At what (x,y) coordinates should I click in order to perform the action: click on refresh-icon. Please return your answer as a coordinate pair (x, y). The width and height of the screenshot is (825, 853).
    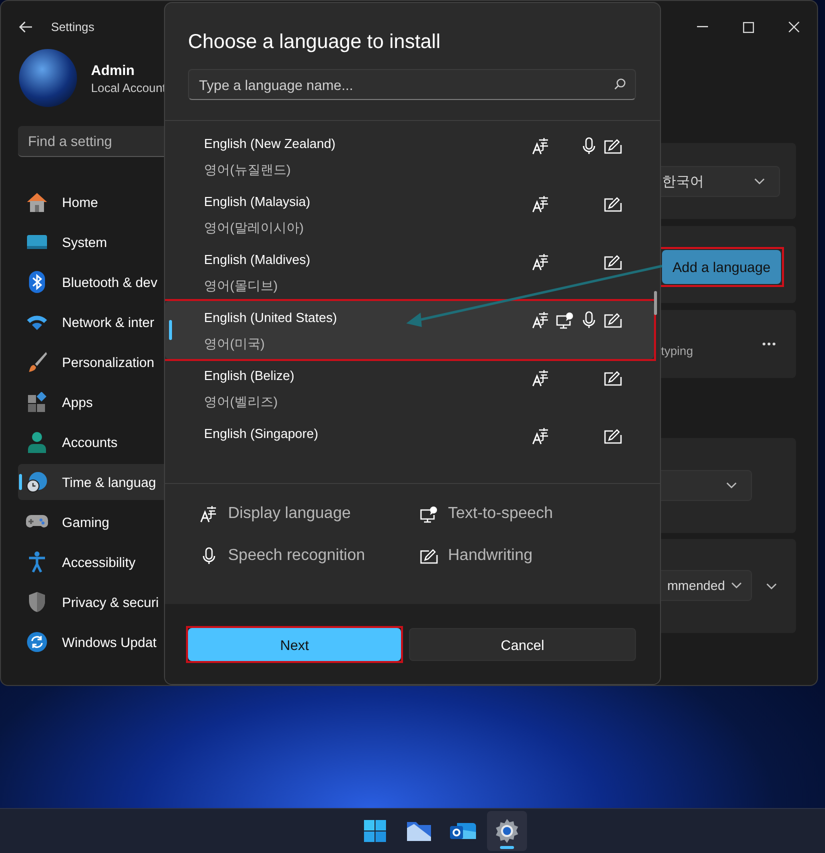
    Looking at the image, I should click on (37, 642).